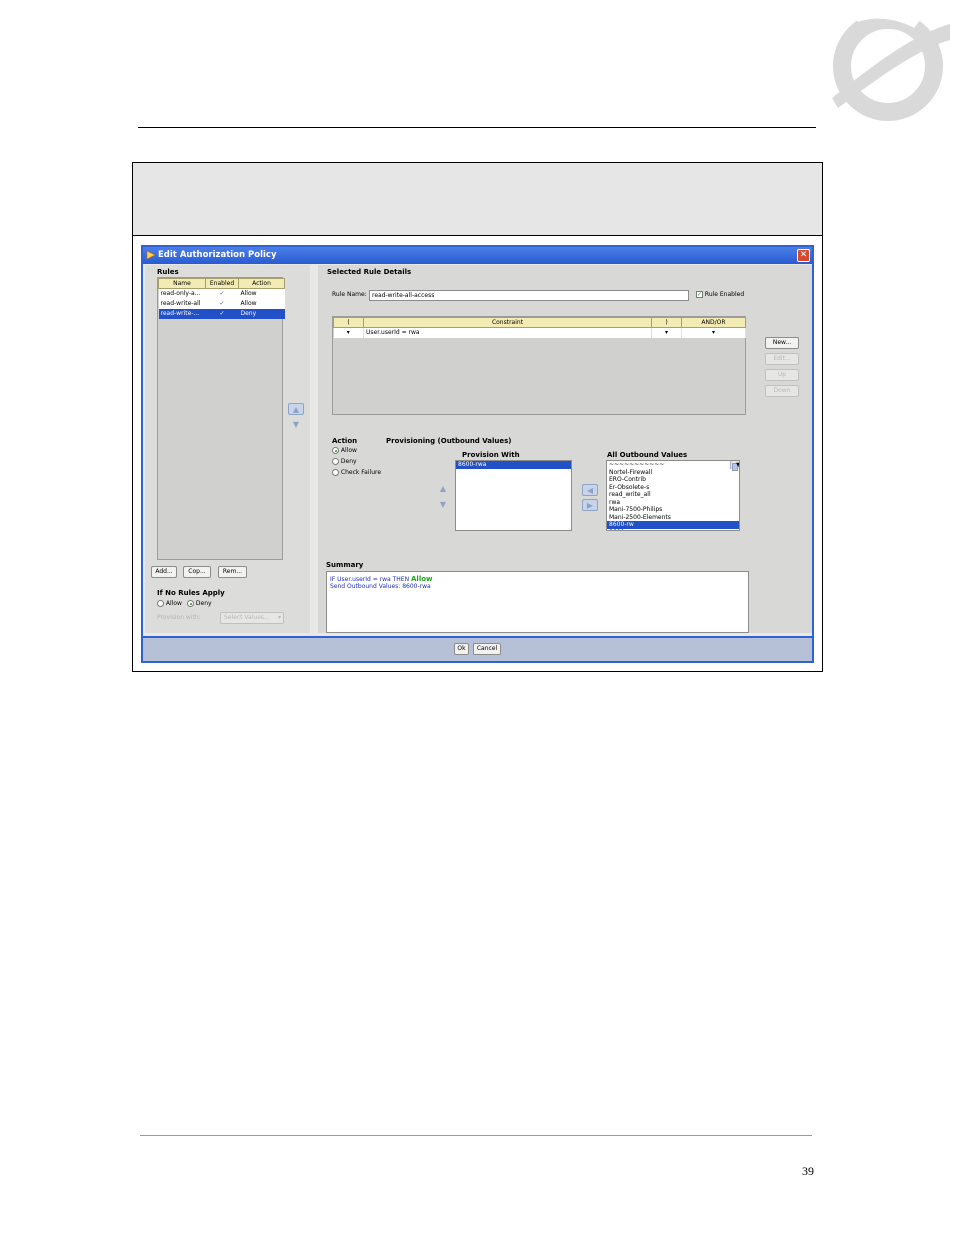  I want to click on dialog-footer: Ok Cancel, so click(477, 648).